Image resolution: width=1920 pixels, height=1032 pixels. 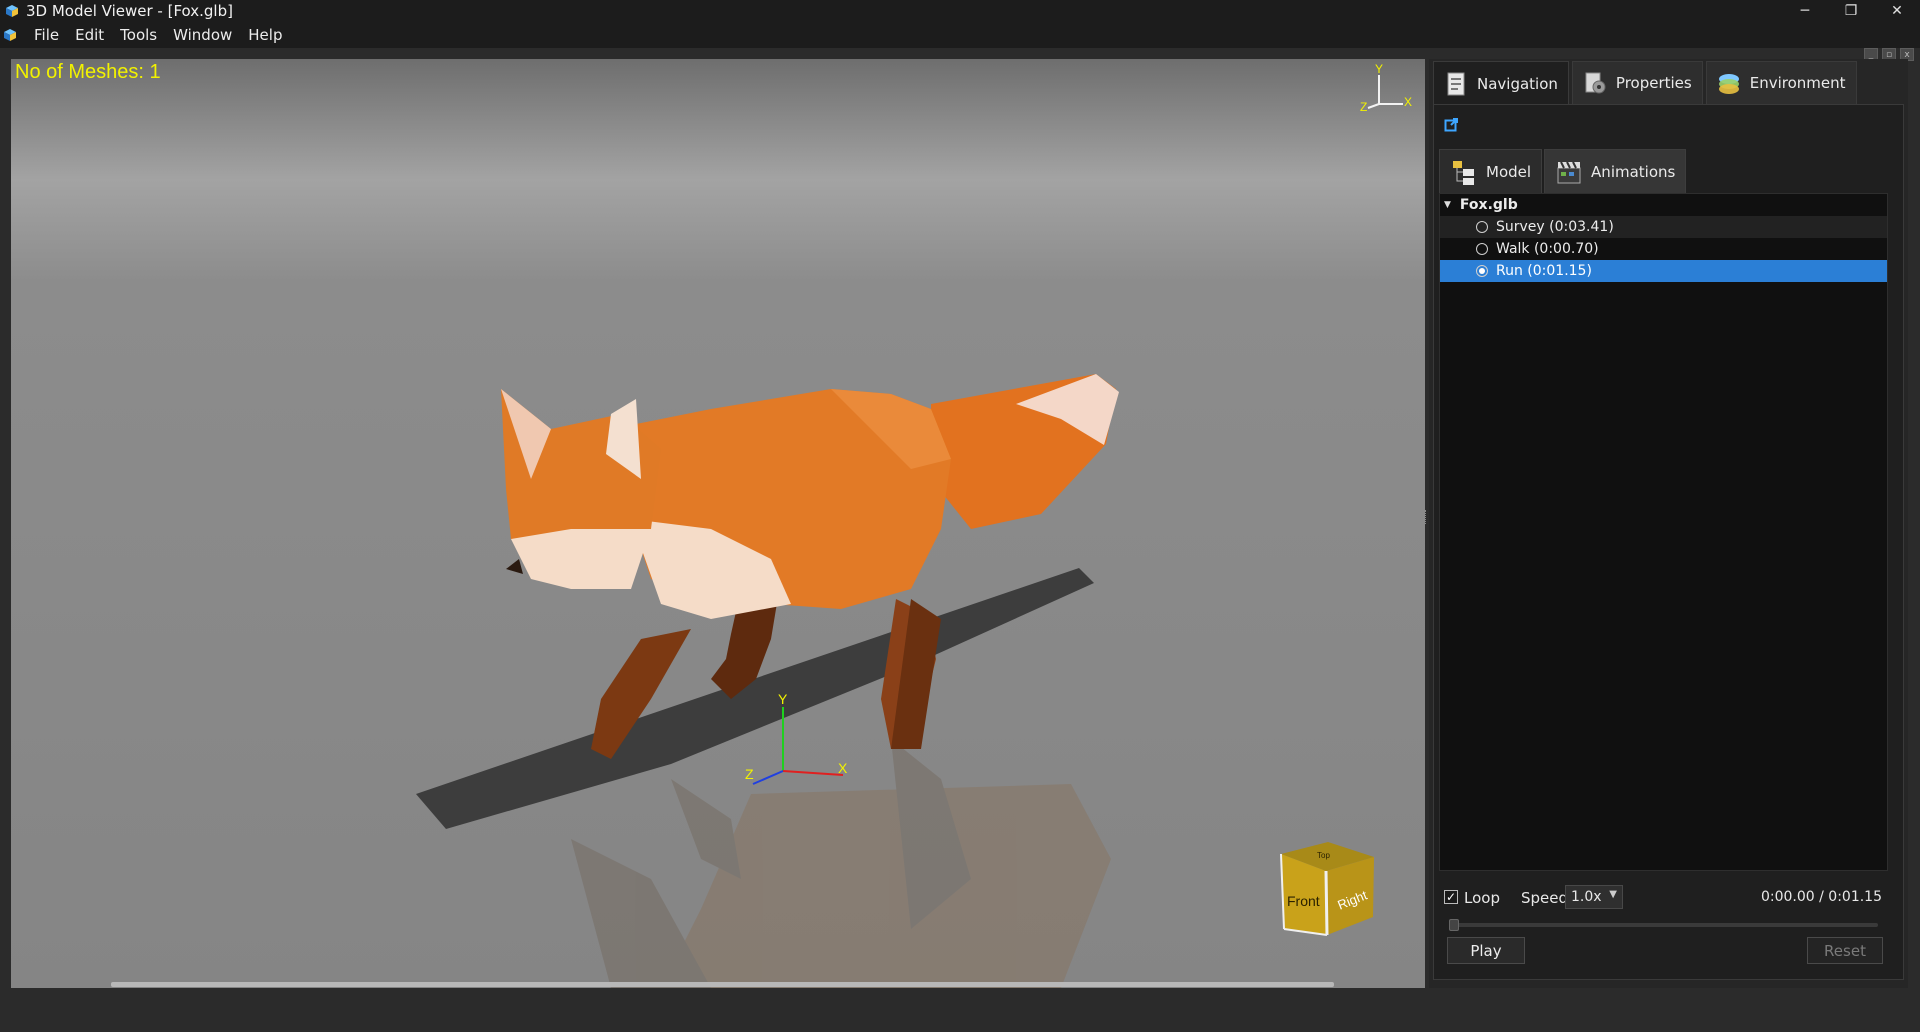 I want to click on axis-x-label: X, so click(x=843, y=768).